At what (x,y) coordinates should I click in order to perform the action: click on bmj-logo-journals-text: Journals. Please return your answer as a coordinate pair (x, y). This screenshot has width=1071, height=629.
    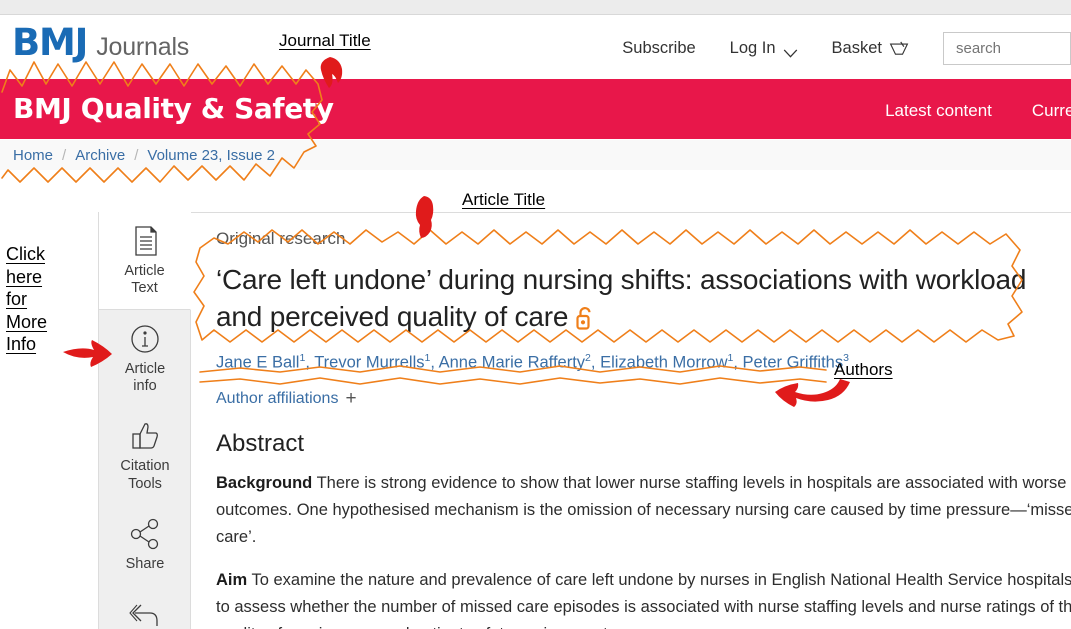
    Looking at the image, I should click on (143, 47).